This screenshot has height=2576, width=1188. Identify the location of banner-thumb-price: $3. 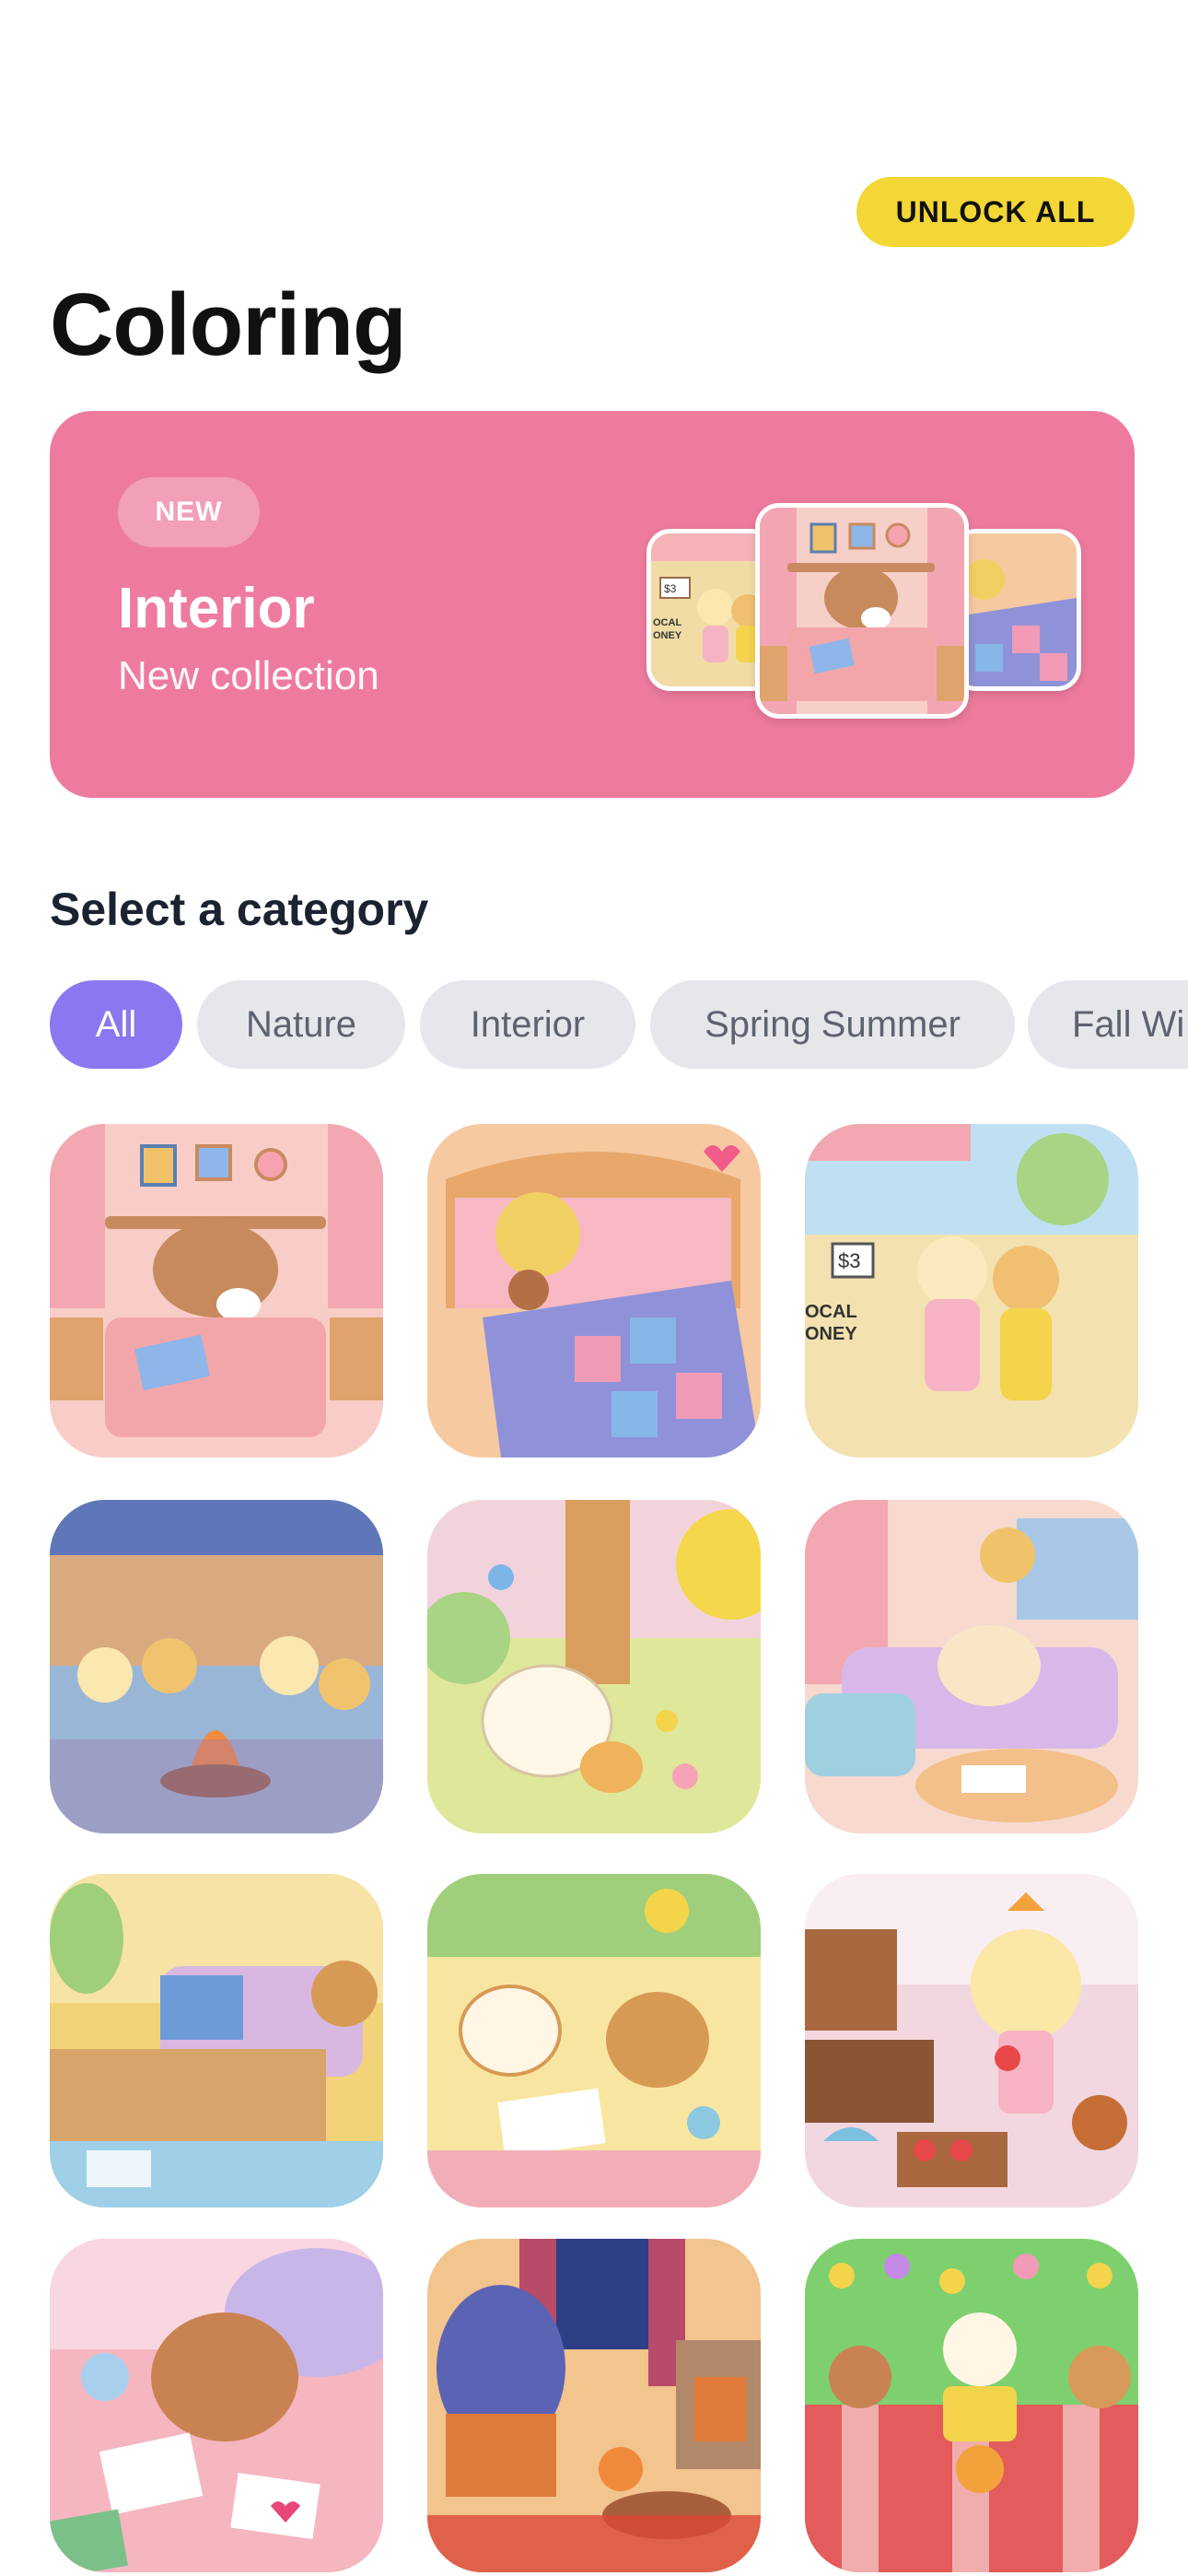
(671, 588).